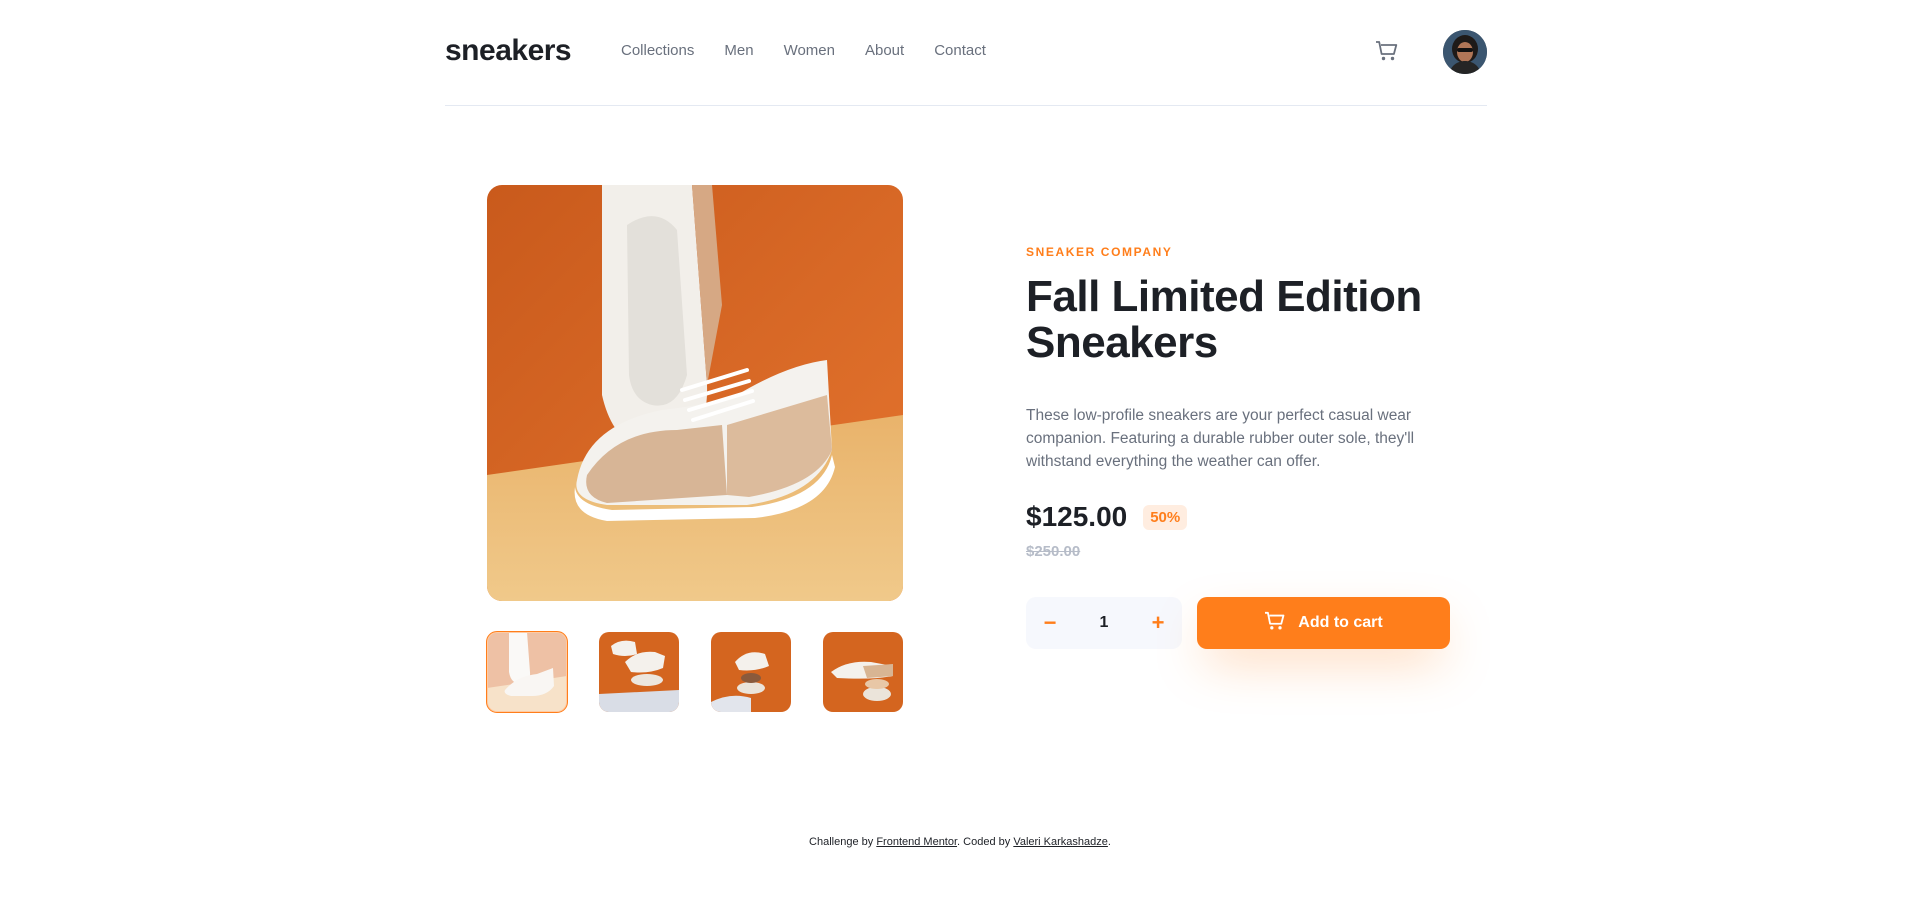 The width and height of the screenshot is (1920, 908). Describe the element at coordinates (1077, 516) in the screenshot. I see `current-price: $125.00` at that location.